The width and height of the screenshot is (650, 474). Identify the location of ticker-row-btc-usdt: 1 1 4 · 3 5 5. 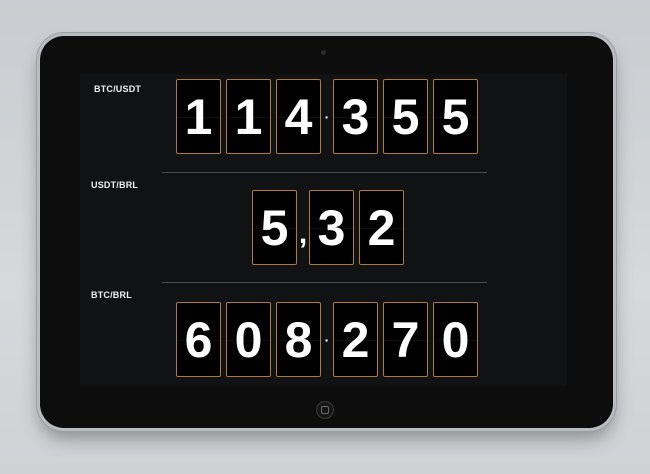
(329, 116).